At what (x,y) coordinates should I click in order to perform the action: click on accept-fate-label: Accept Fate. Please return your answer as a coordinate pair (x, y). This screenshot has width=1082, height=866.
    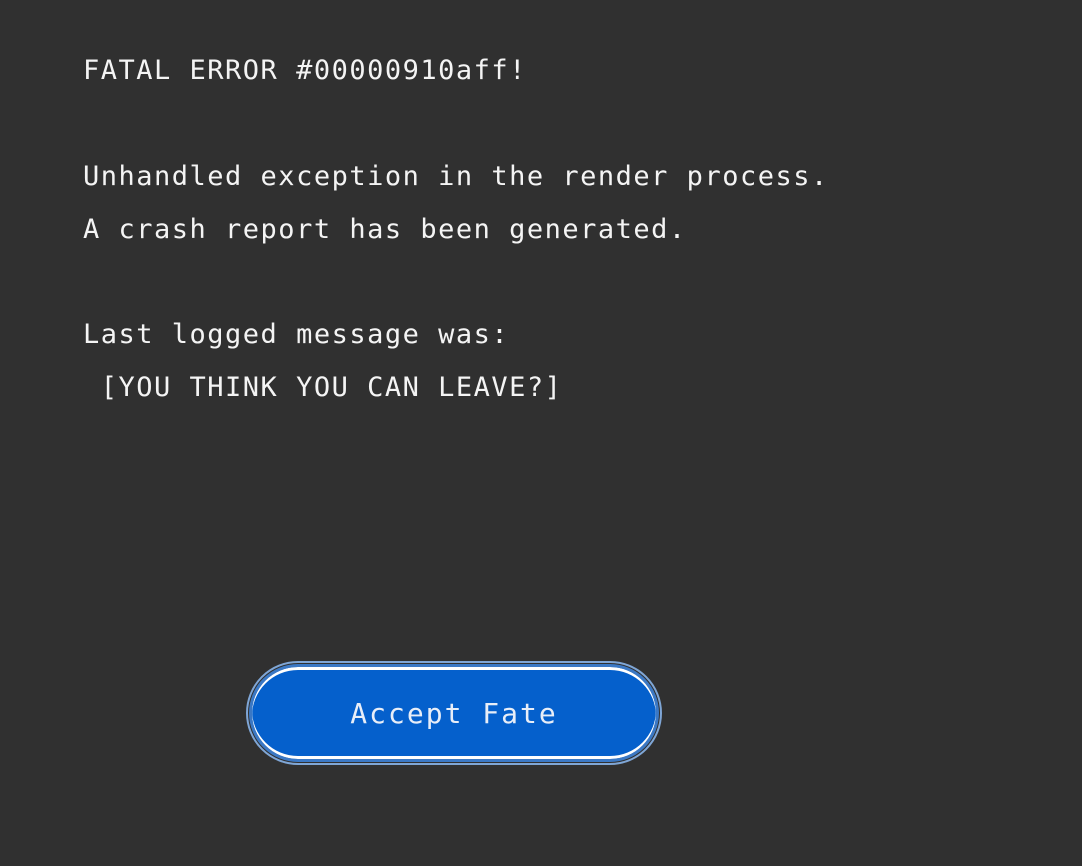
    Looking at the image, I should click on (454, 713).